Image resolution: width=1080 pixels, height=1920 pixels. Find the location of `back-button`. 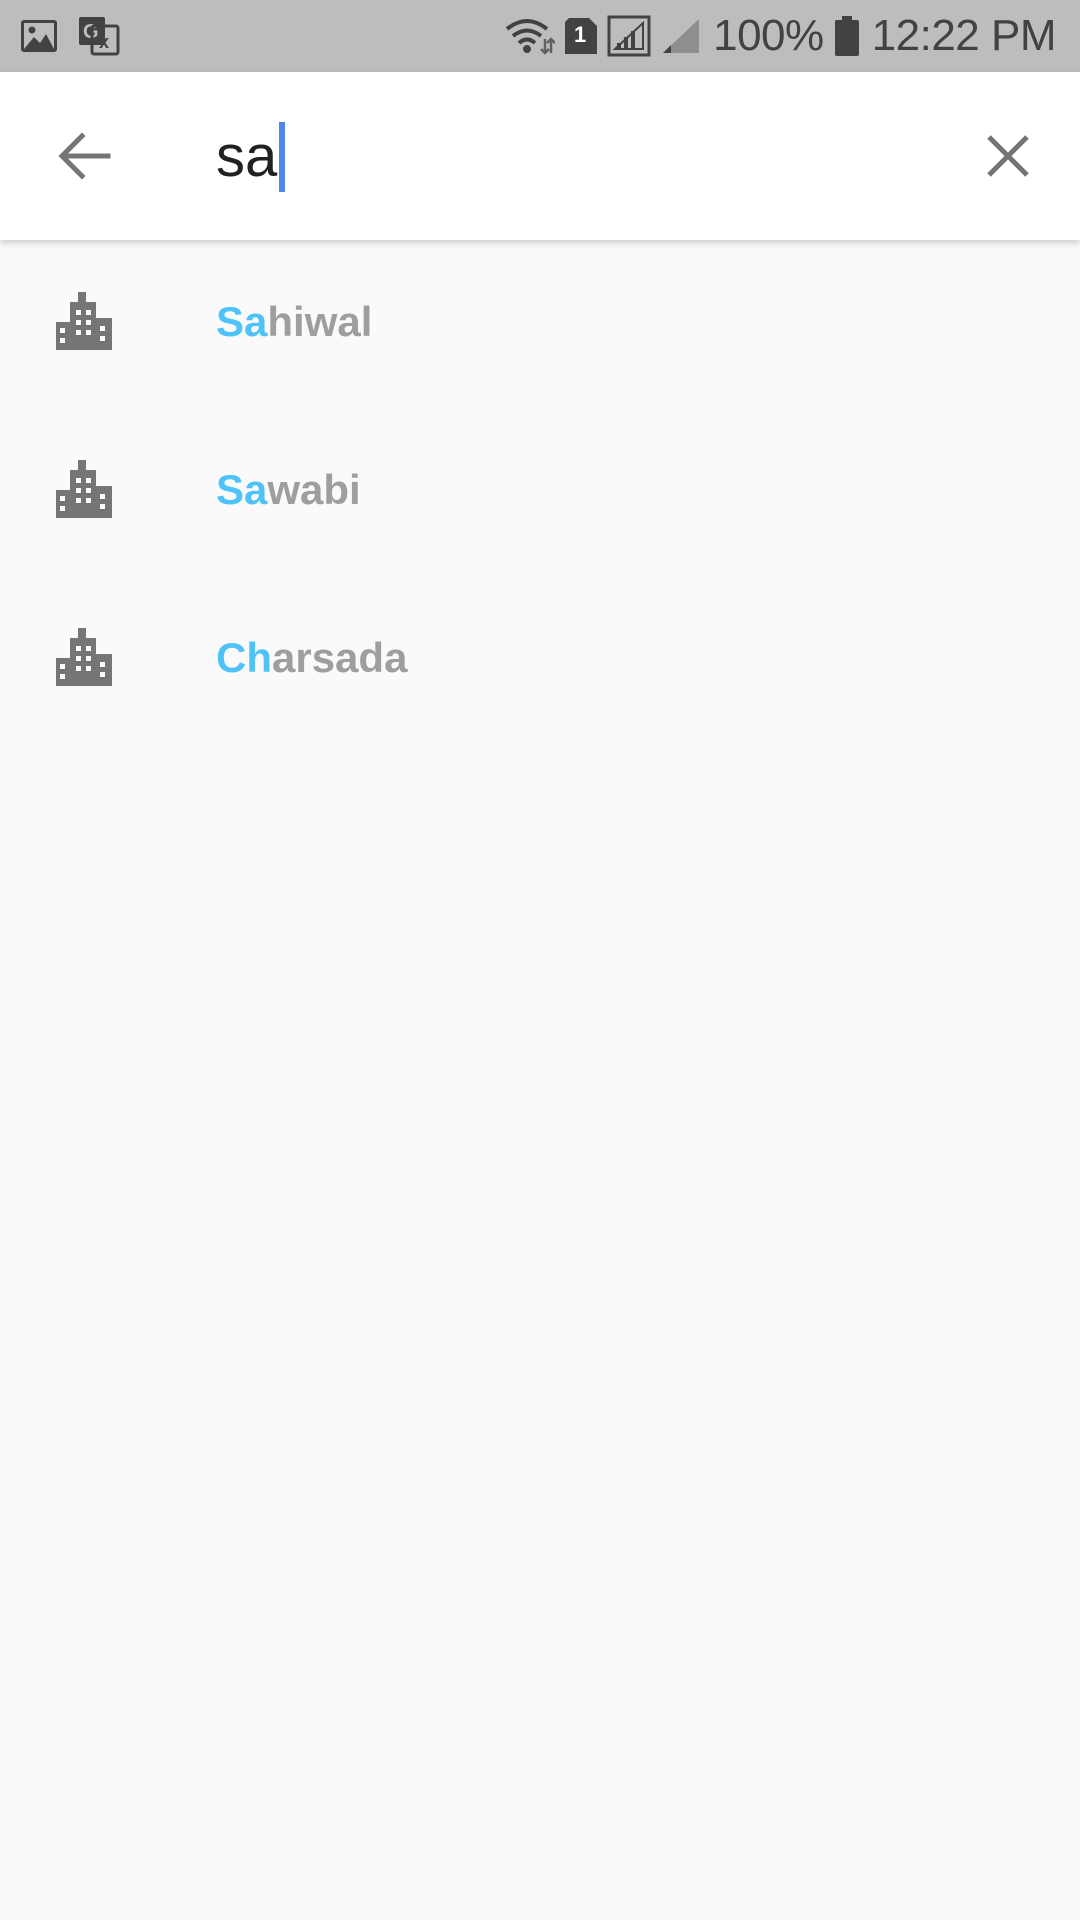

back-button is located at coordinates (84, 156).